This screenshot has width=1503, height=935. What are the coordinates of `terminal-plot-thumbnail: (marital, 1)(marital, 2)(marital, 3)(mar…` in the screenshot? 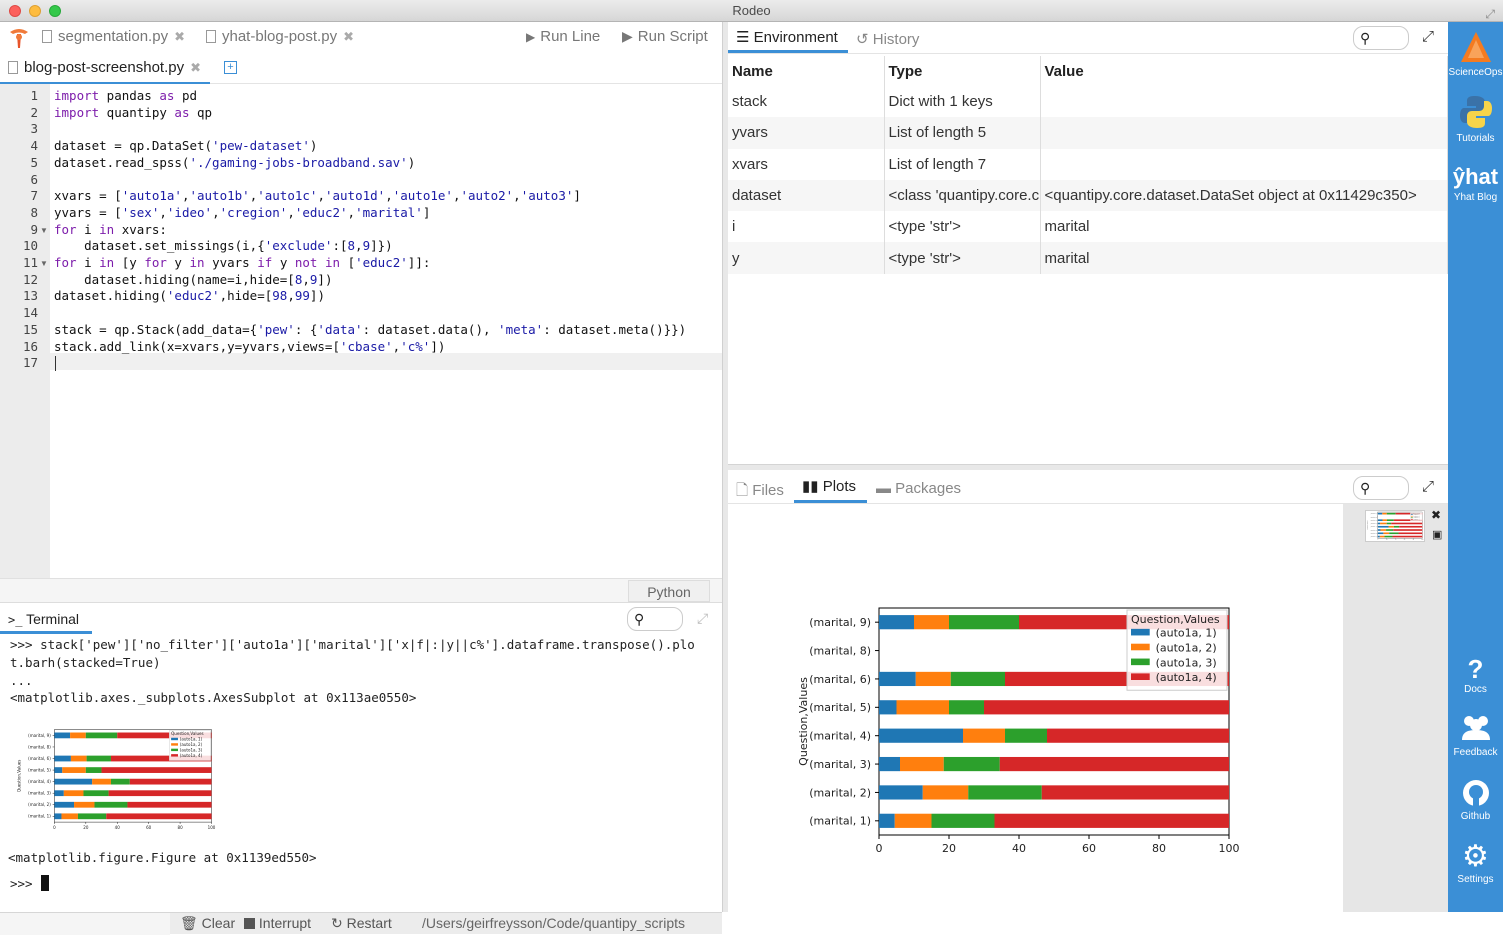 It's located at (115, 779).